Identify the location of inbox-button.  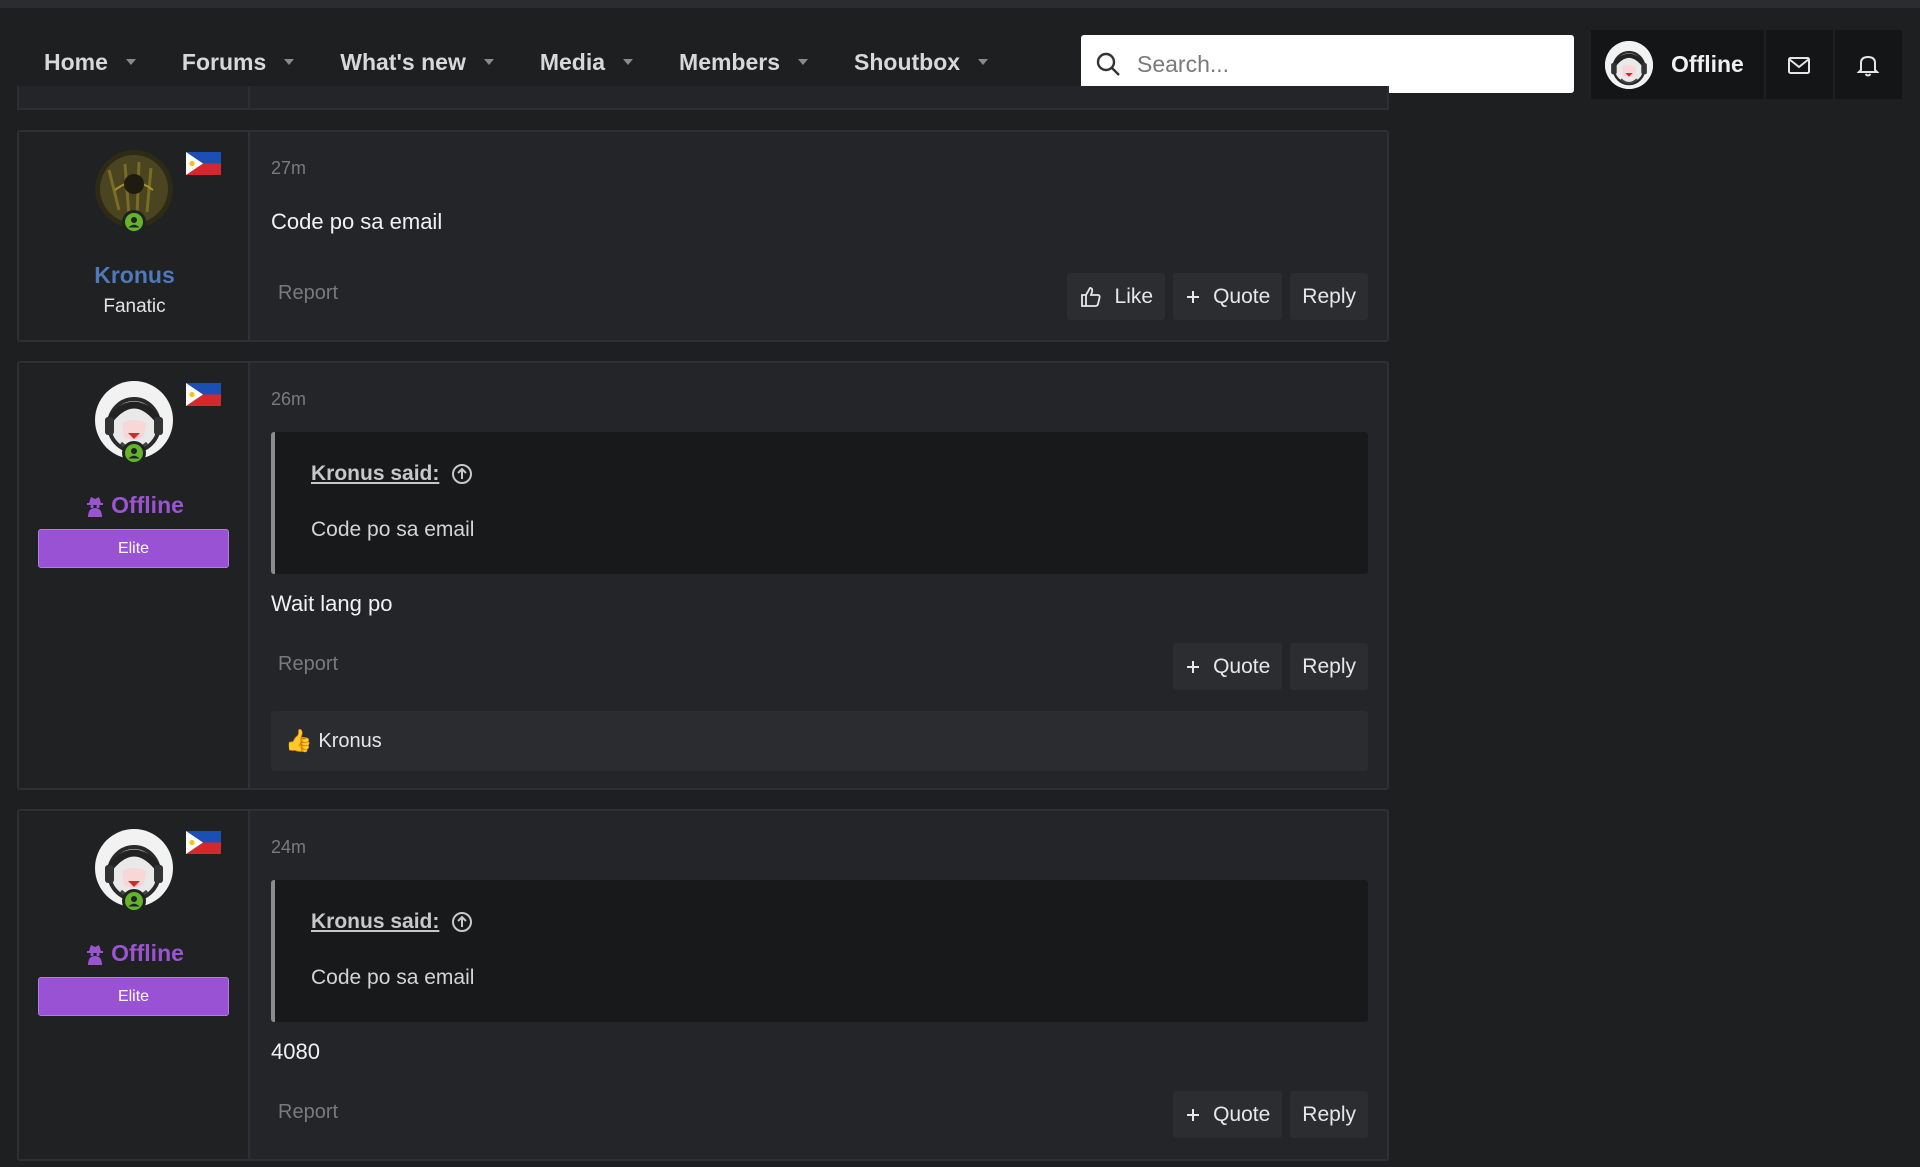
(1800, 64).